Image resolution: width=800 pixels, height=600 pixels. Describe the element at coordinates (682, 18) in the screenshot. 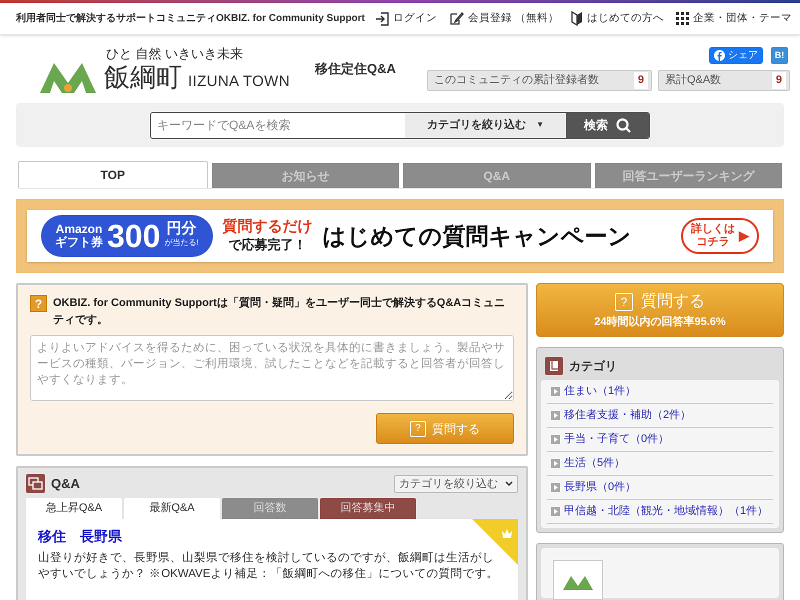

I see `grid-icon` at that location.